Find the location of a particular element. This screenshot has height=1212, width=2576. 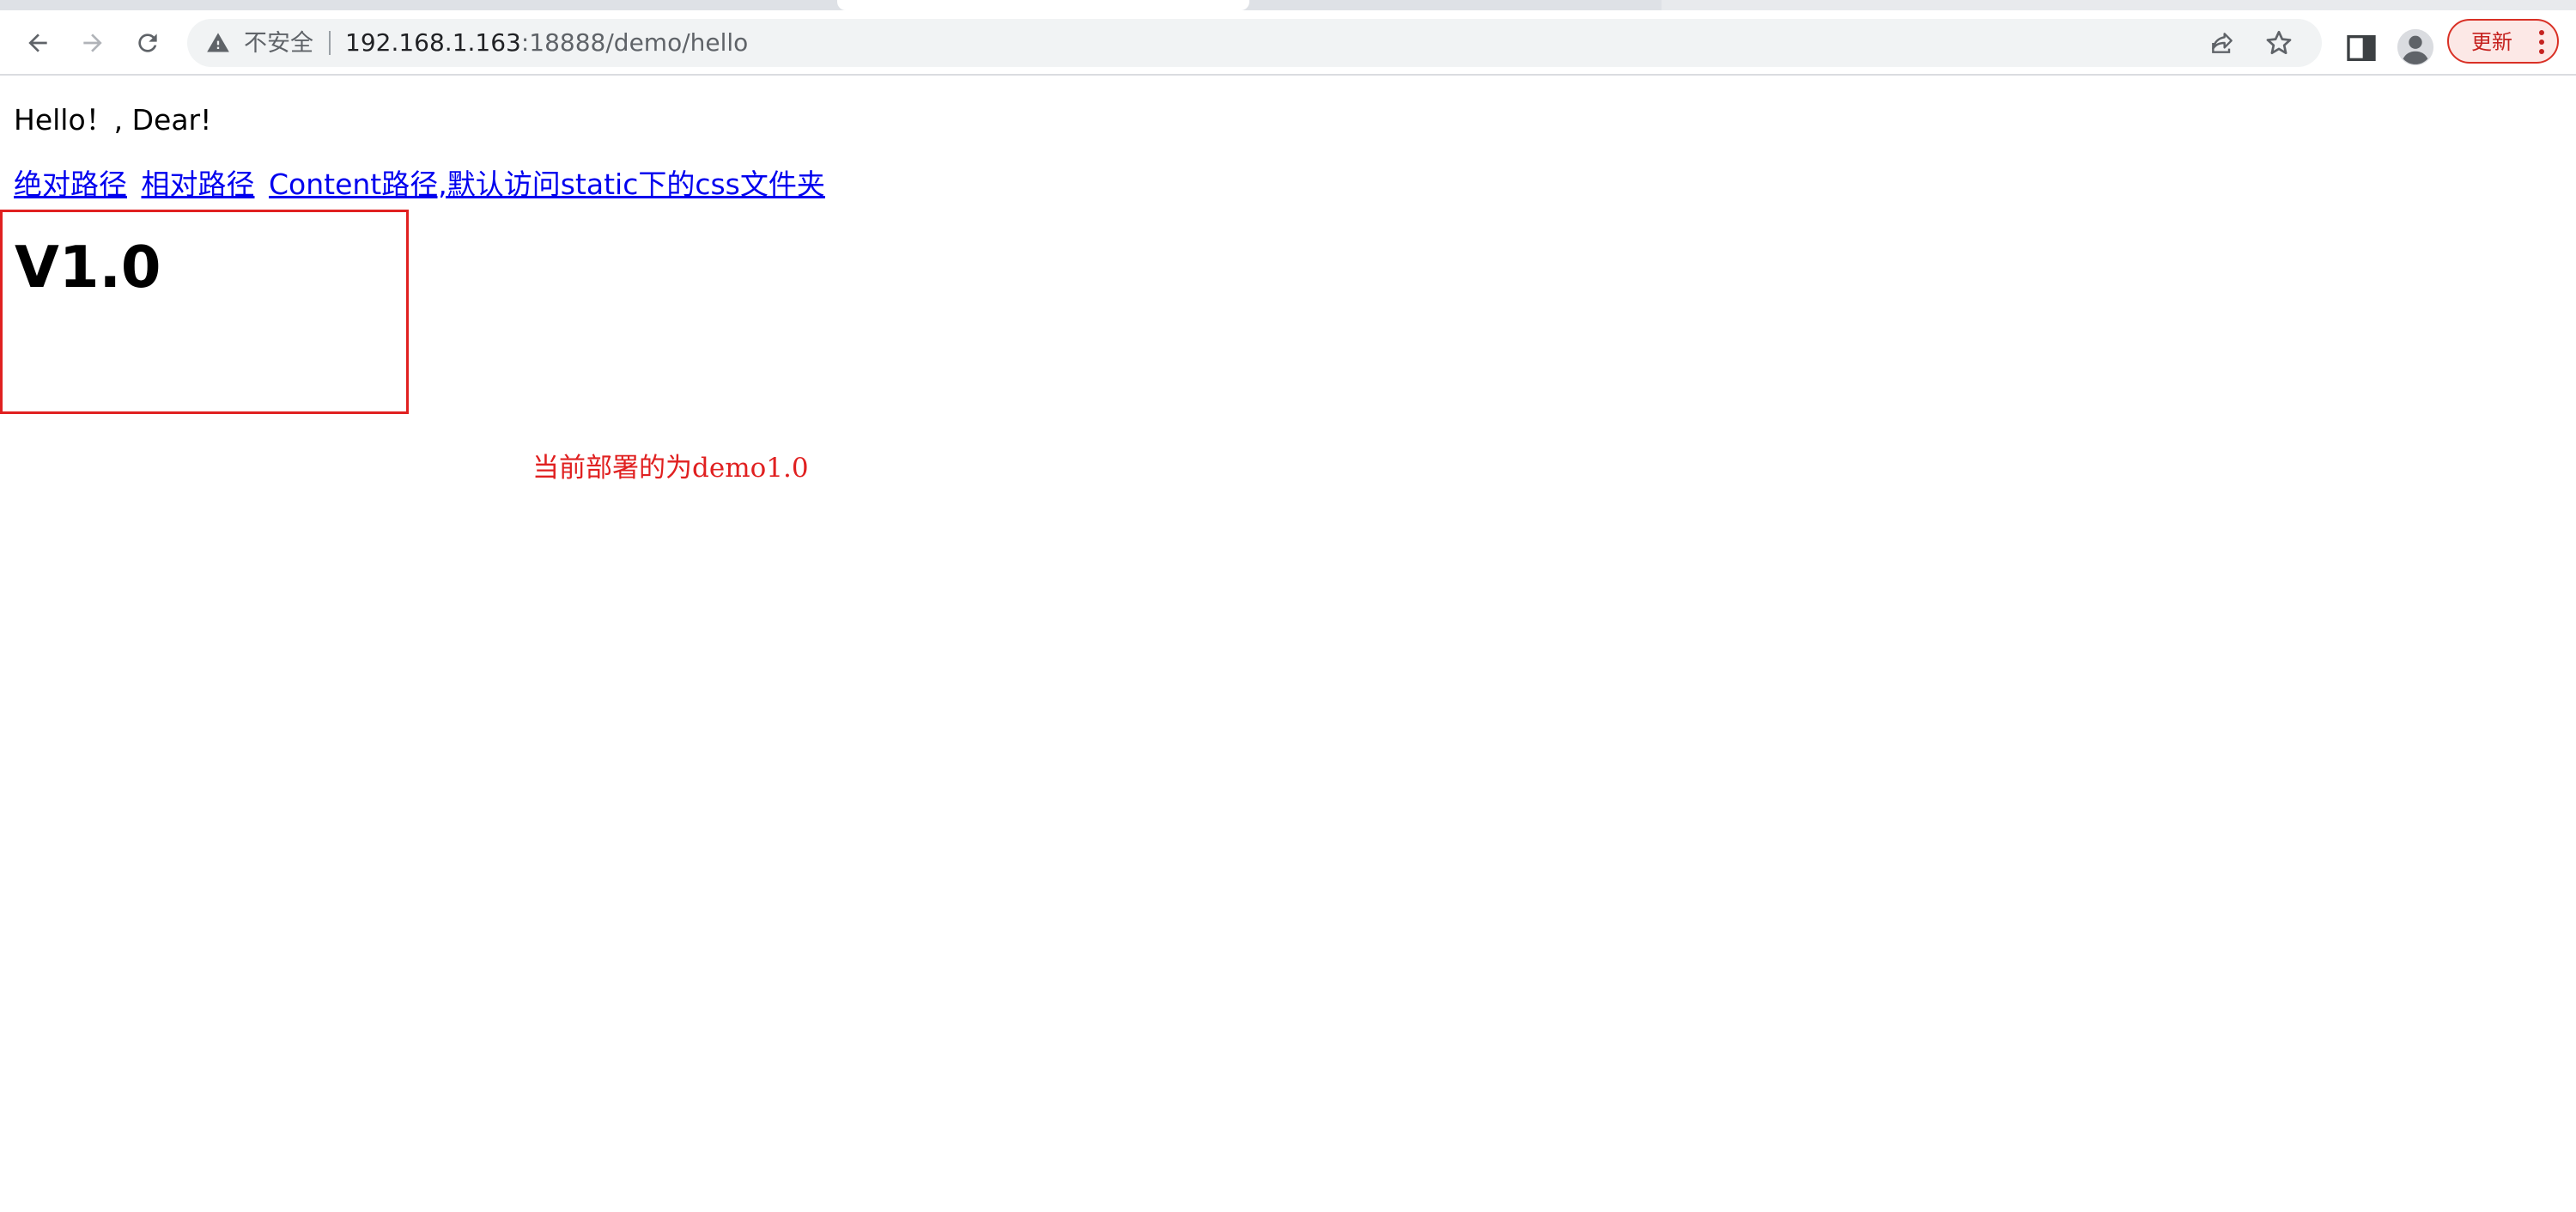

url-path: :18888/demo/hello is located at coordinates (634, 42).